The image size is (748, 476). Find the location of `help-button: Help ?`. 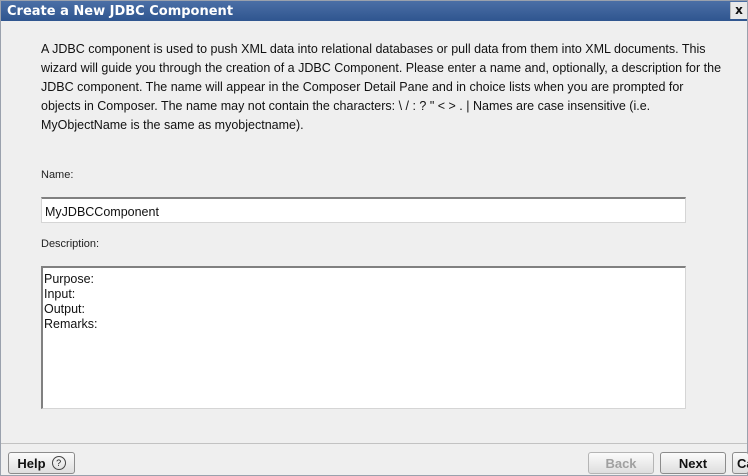

help-button: Help ? is located at coordinates (41, 463).